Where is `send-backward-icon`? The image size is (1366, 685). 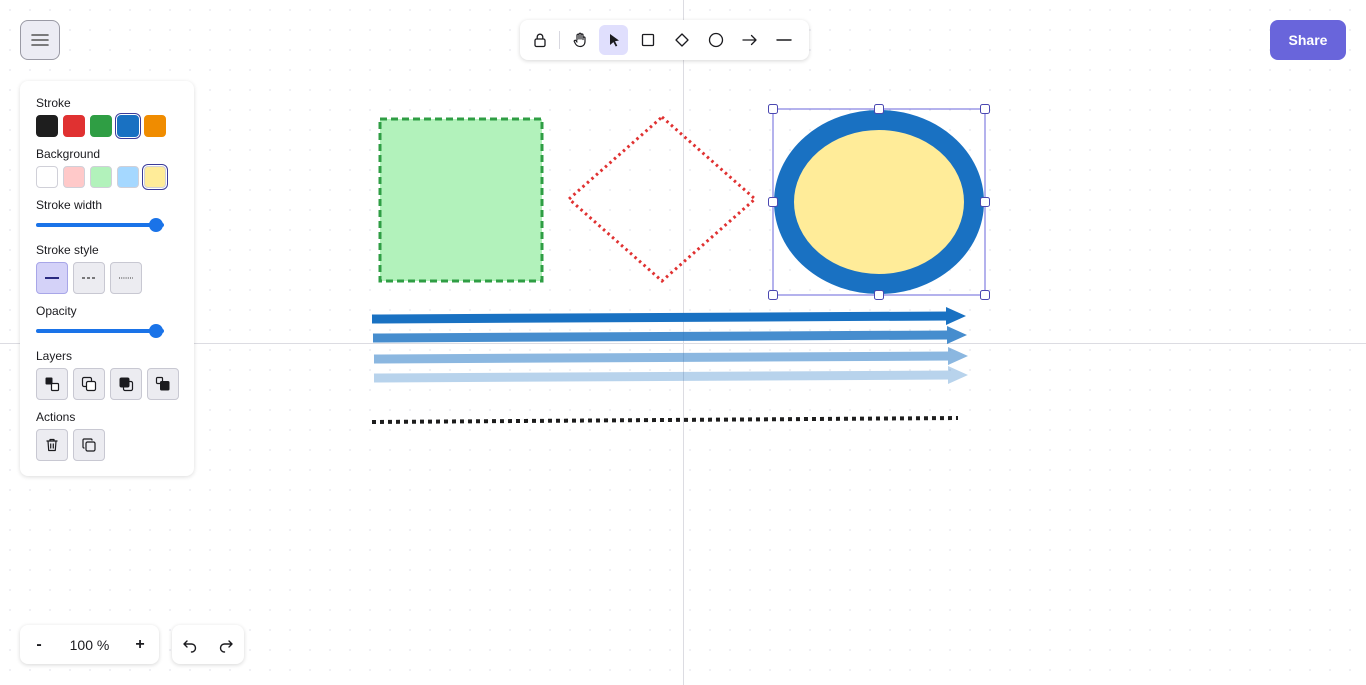
send-backward-icon is located at coordinates (89, 384).